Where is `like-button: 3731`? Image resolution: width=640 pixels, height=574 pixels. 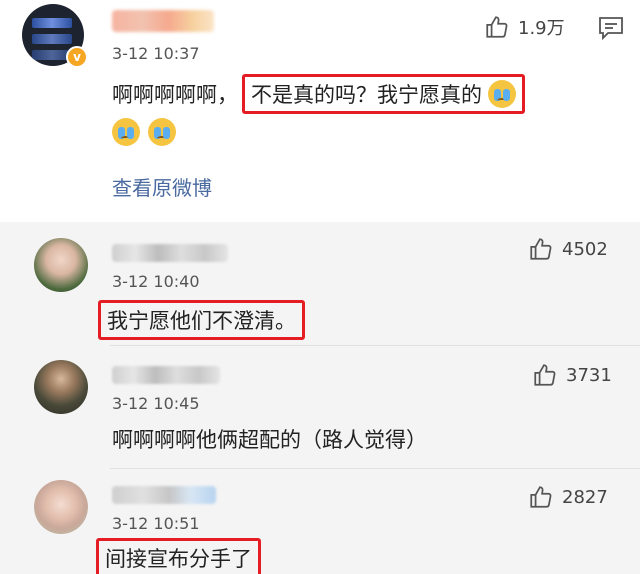 like-button: 3731 is located at coordinates (572, 375).